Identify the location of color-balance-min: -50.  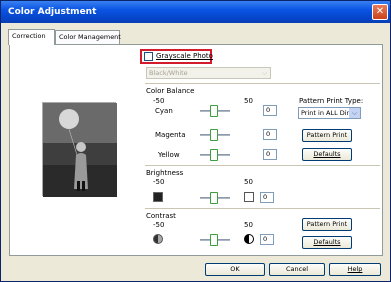
(159, 101).